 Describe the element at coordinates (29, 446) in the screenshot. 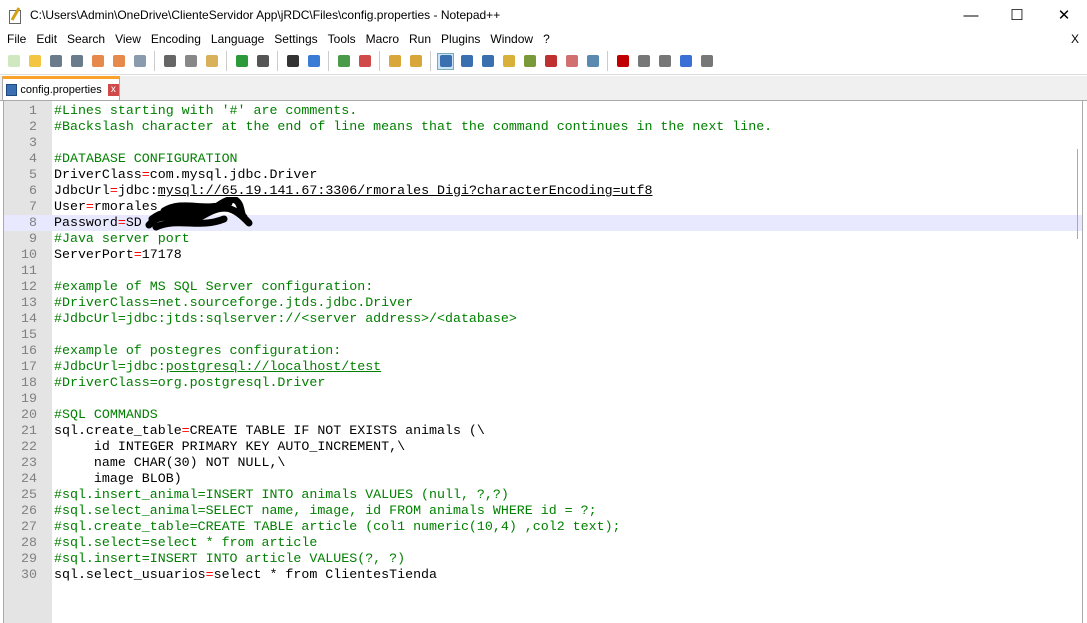

I see `line-number: 22` at that location.